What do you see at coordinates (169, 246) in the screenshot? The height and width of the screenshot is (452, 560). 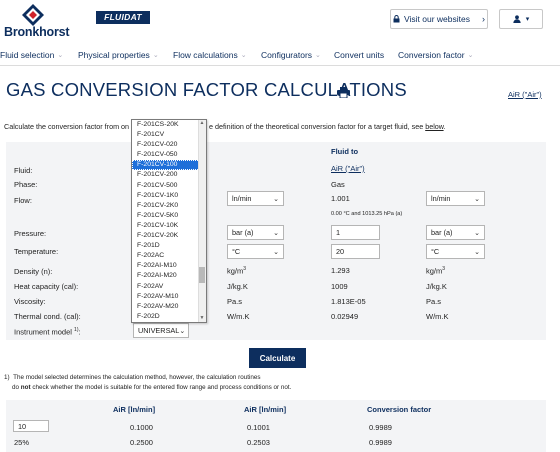 I see `dropdown-option: F-201D` at bounding box center [169, 246].